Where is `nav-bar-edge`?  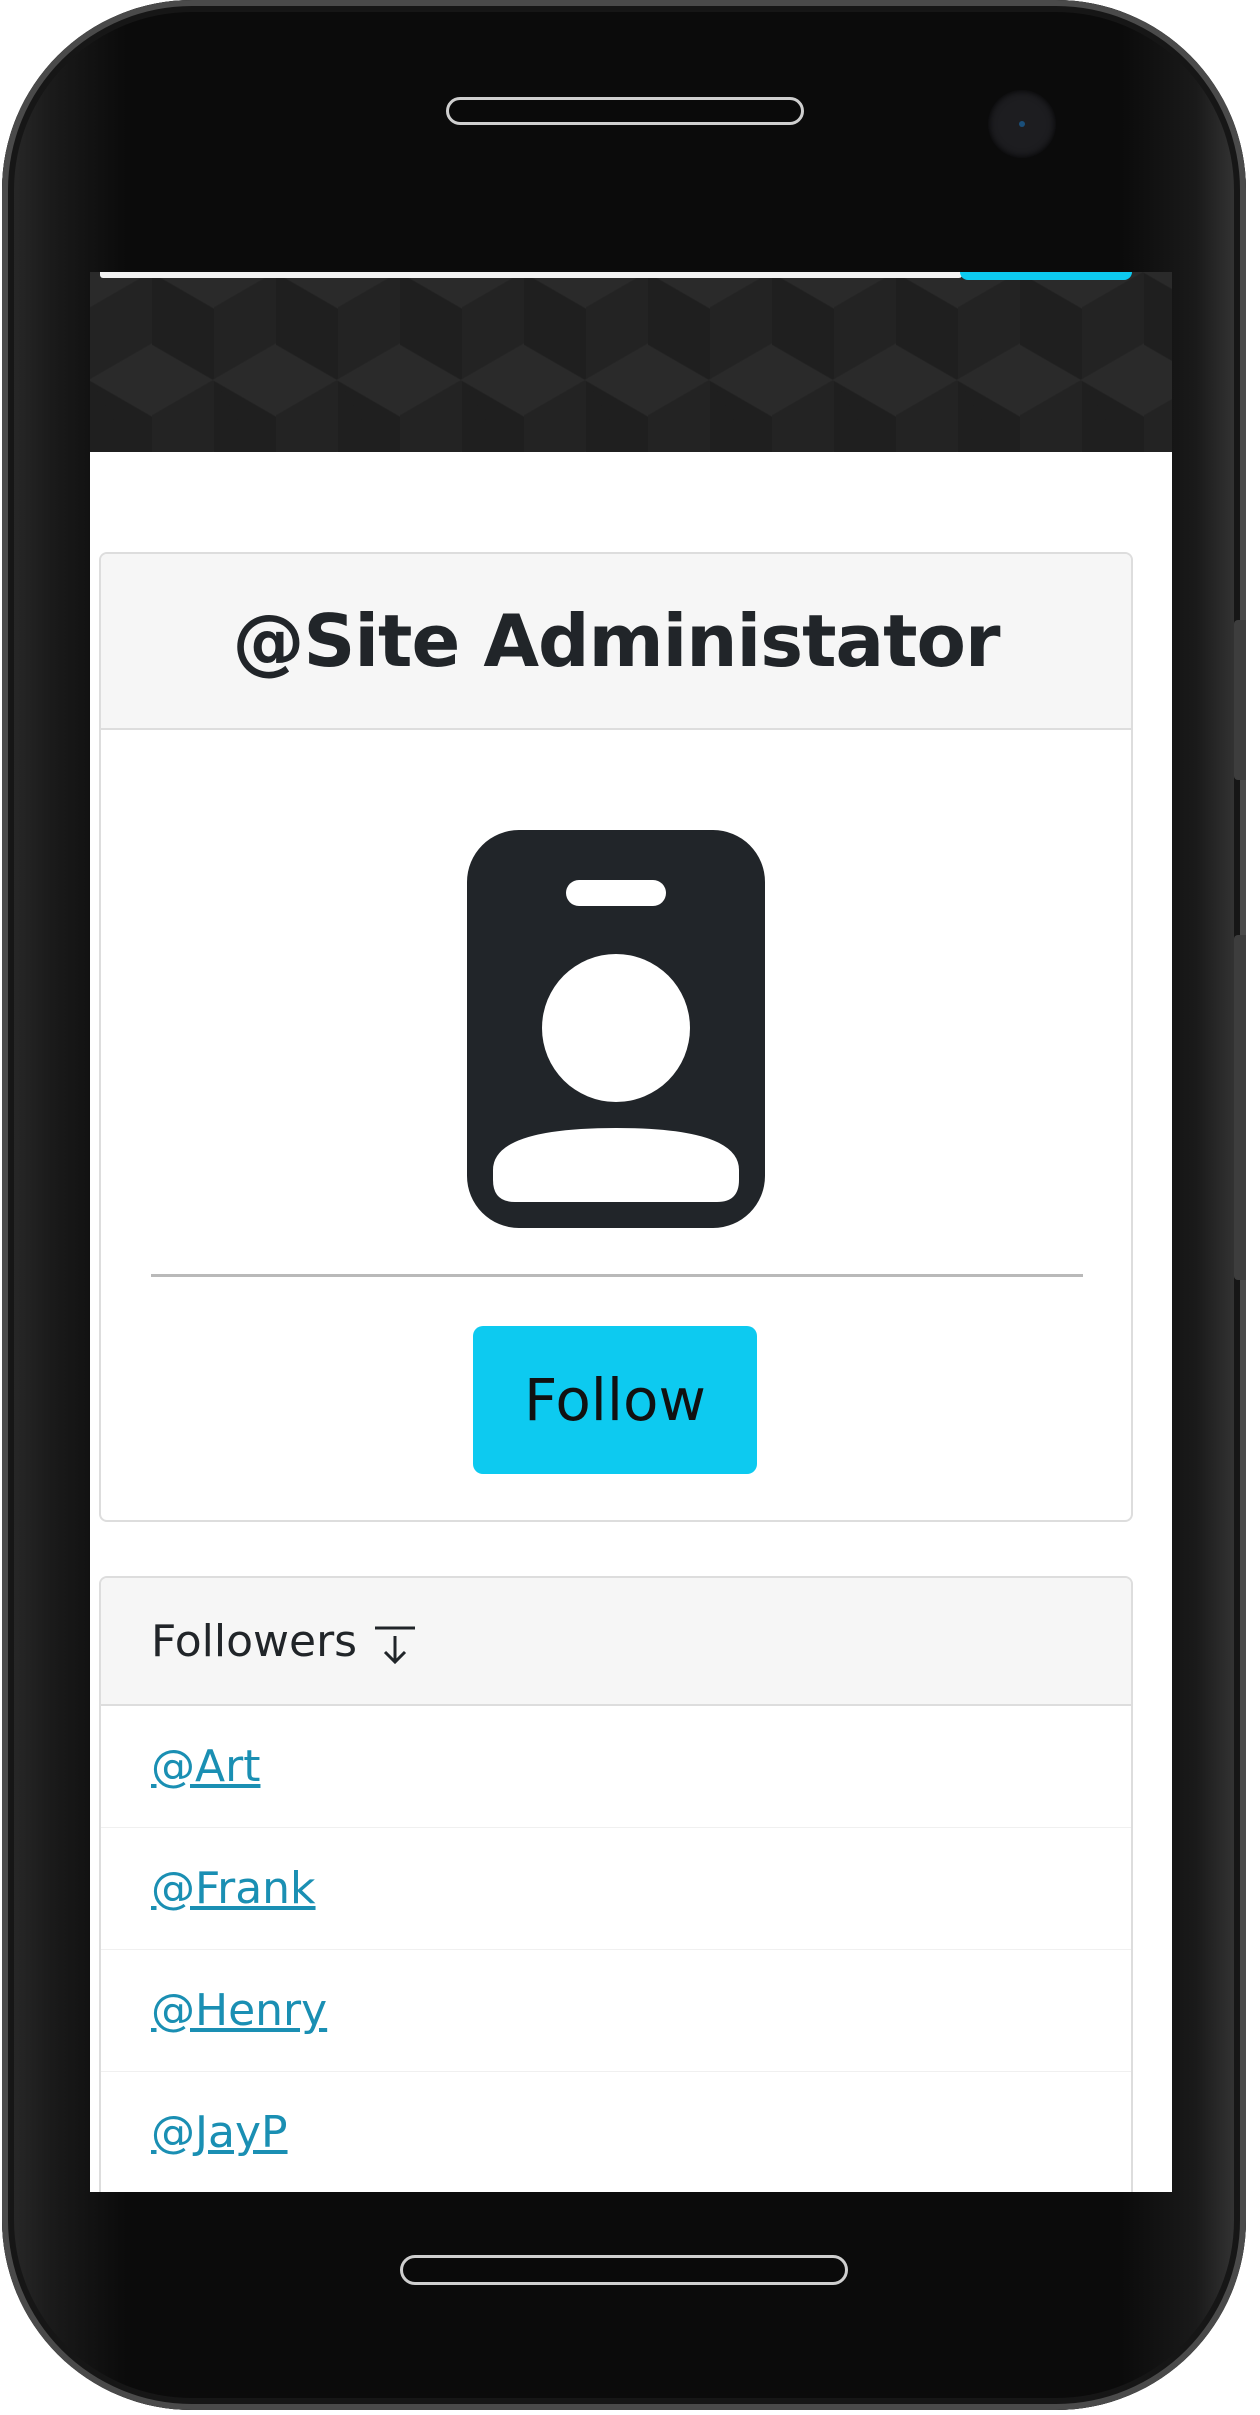 nav-bar-edge is located at coordinates (531, 275).